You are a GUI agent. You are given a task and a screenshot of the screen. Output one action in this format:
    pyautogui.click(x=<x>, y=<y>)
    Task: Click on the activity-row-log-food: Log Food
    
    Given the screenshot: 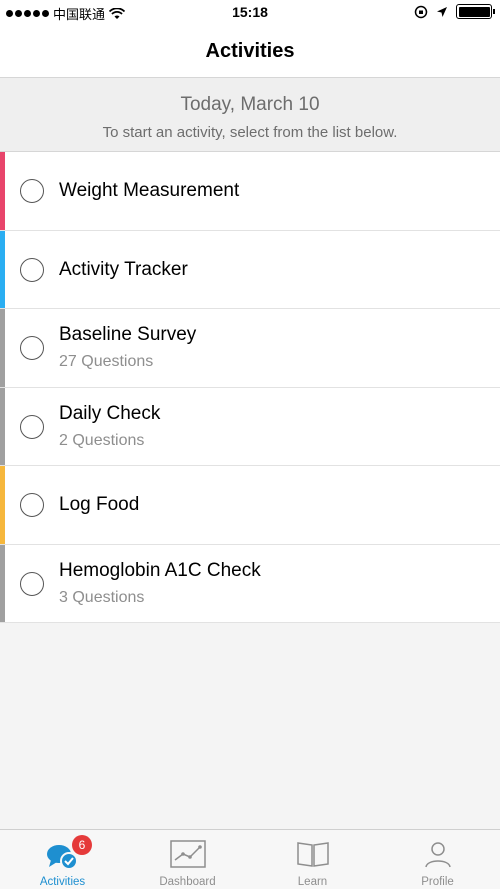 What is the action you would take?
    pyautogui.click(x=250, y=505)
    